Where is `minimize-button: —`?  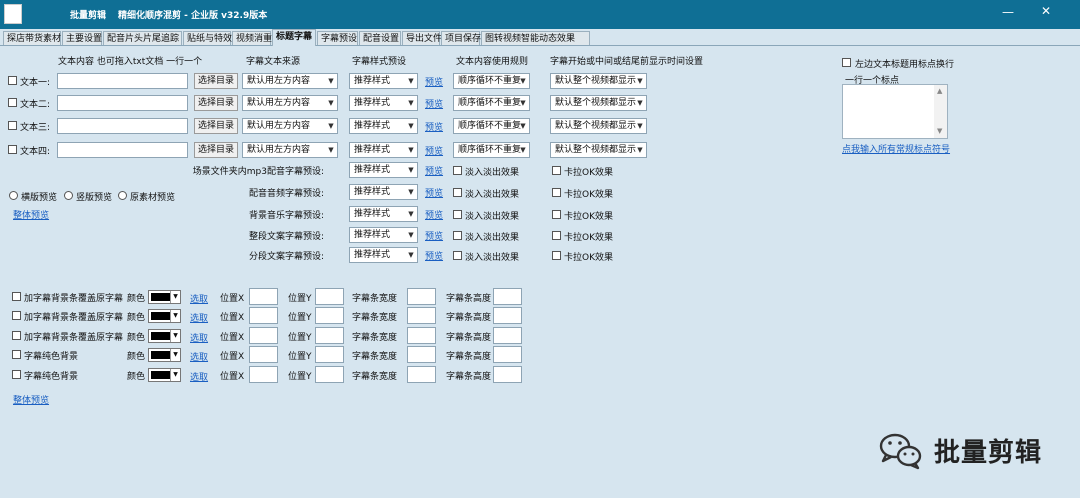
minimize-button: — is located at coordinates (1008, 12).